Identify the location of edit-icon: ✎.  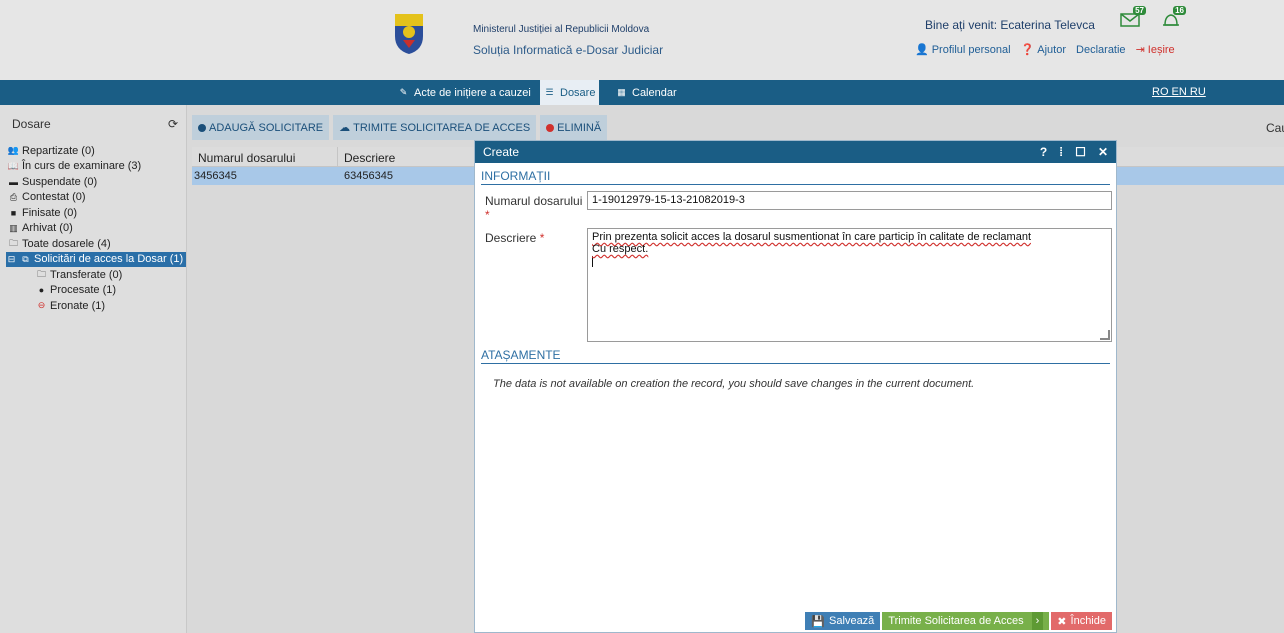
(403, 92).